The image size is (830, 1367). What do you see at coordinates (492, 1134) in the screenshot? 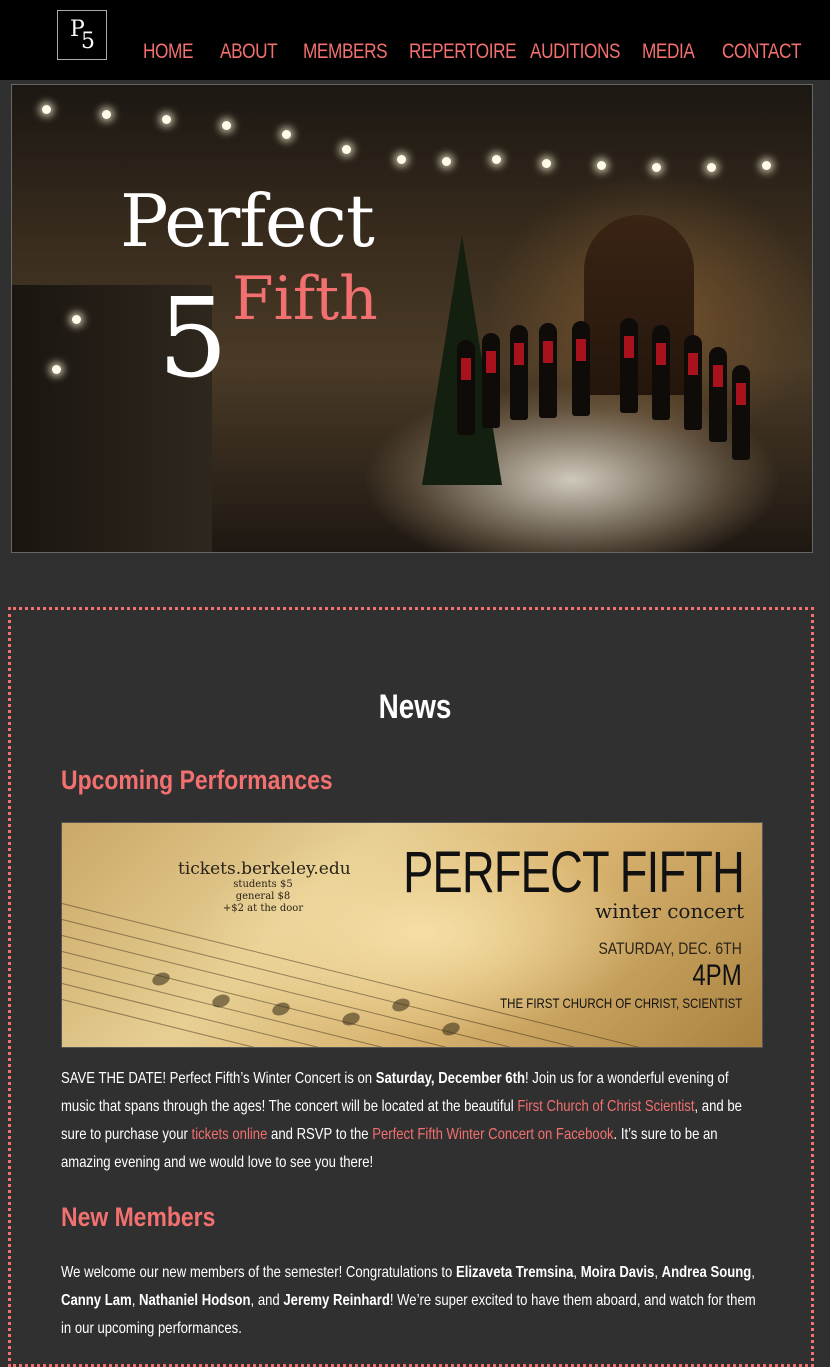
I see `facebook-event-link: Perfect Fifth Winter Concert on Facebook` at bounding box center [492, 1134].